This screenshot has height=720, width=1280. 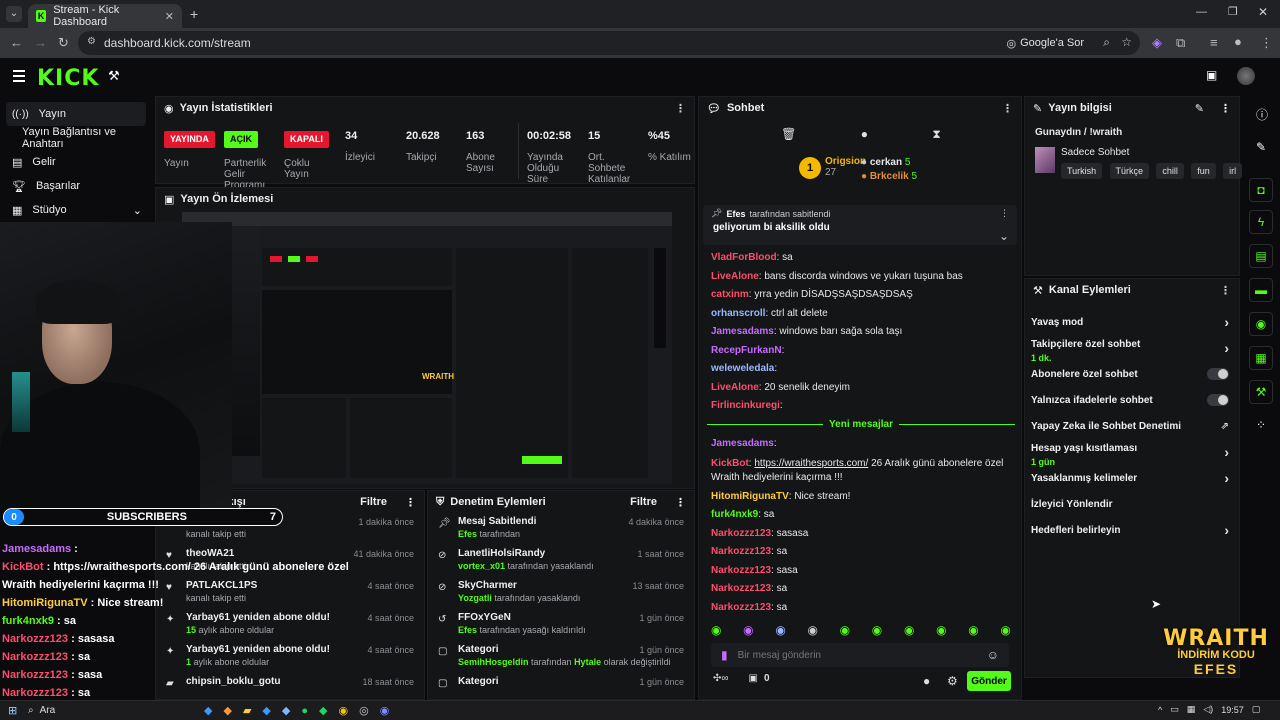 What do you see at coordinates (864, 134) in the screenshot?
I see `chat-mode-icon: ●` at bounding box center [864, 134].